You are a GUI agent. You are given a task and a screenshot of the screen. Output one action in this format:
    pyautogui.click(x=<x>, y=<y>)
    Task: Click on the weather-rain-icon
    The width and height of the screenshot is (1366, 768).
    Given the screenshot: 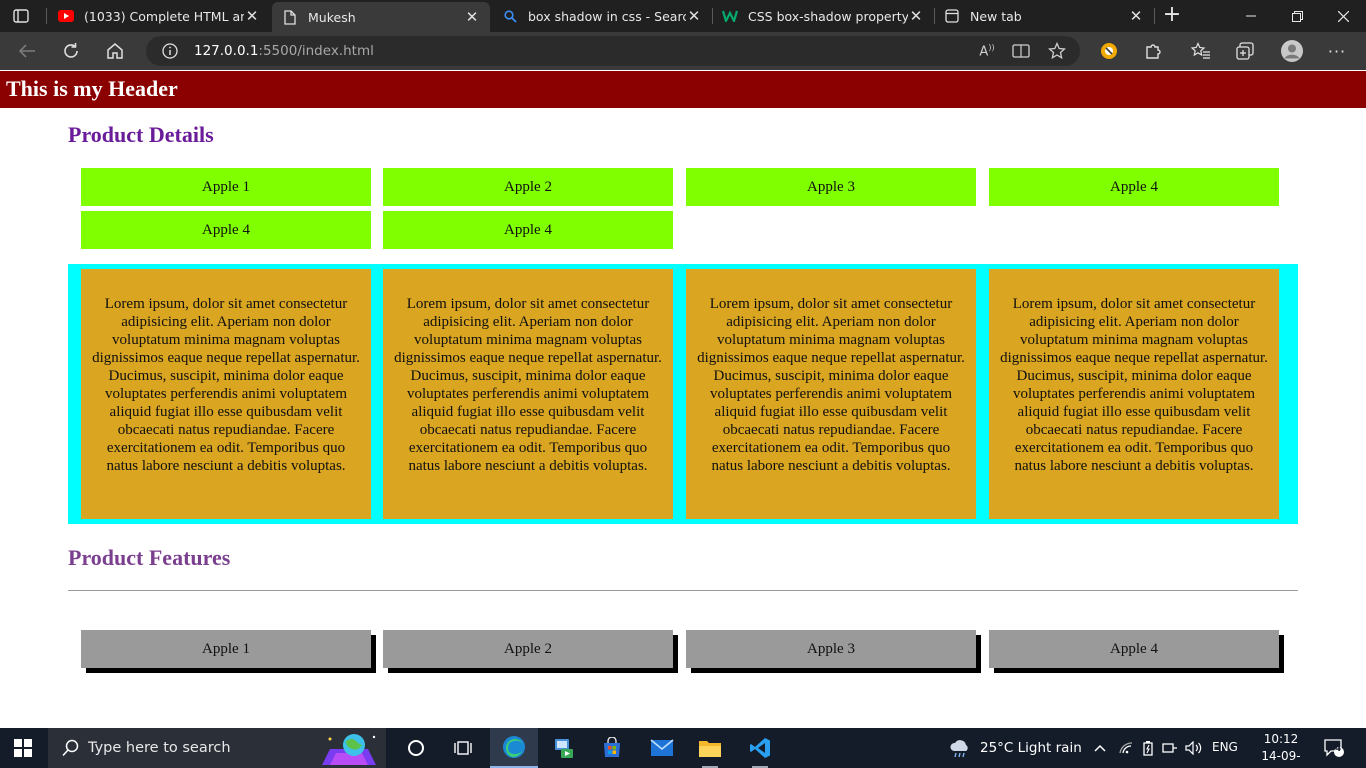 What is the action you would take?
    pyautogui.click(x=960, y=748)
    